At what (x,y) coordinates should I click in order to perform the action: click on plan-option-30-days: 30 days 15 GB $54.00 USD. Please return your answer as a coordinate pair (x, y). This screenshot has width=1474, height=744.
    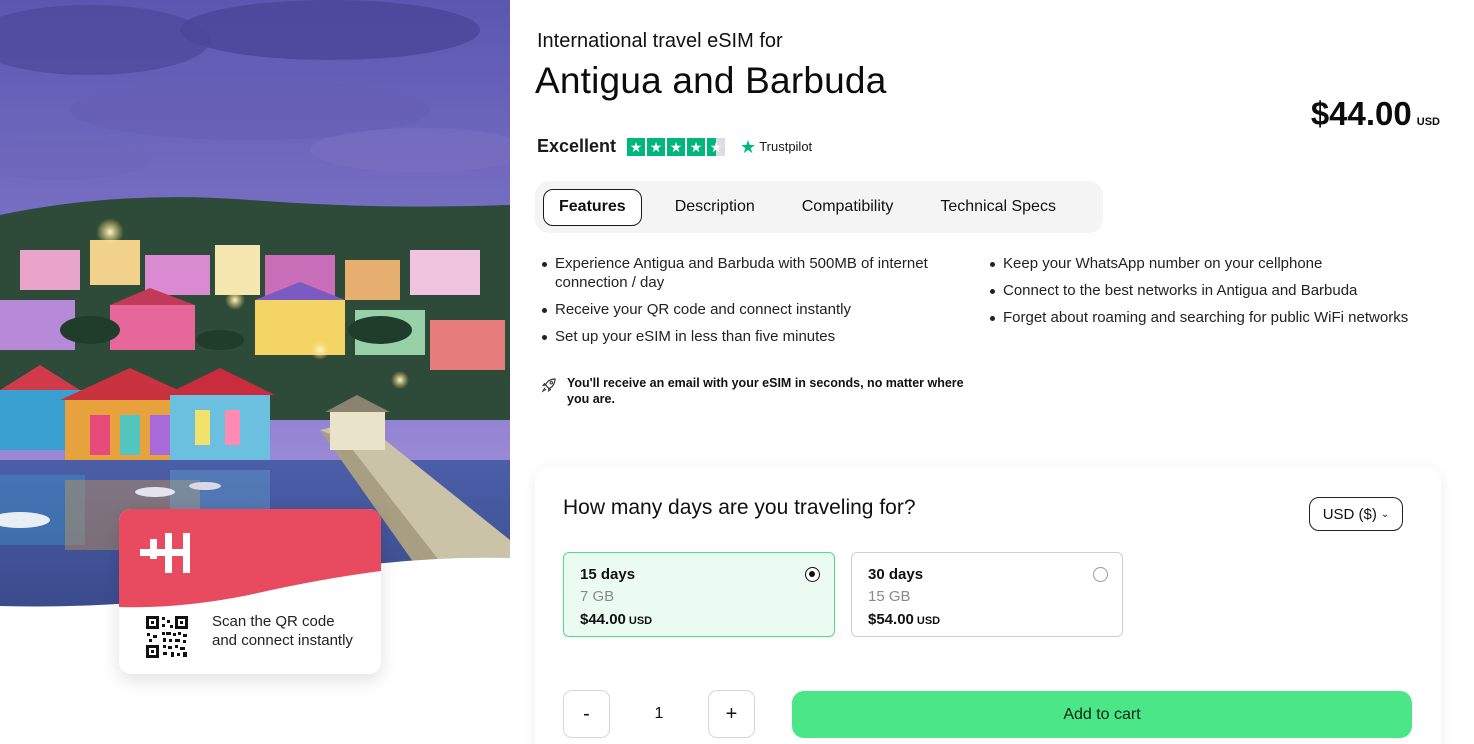
    Looking at the image, I should click on (987, 594).